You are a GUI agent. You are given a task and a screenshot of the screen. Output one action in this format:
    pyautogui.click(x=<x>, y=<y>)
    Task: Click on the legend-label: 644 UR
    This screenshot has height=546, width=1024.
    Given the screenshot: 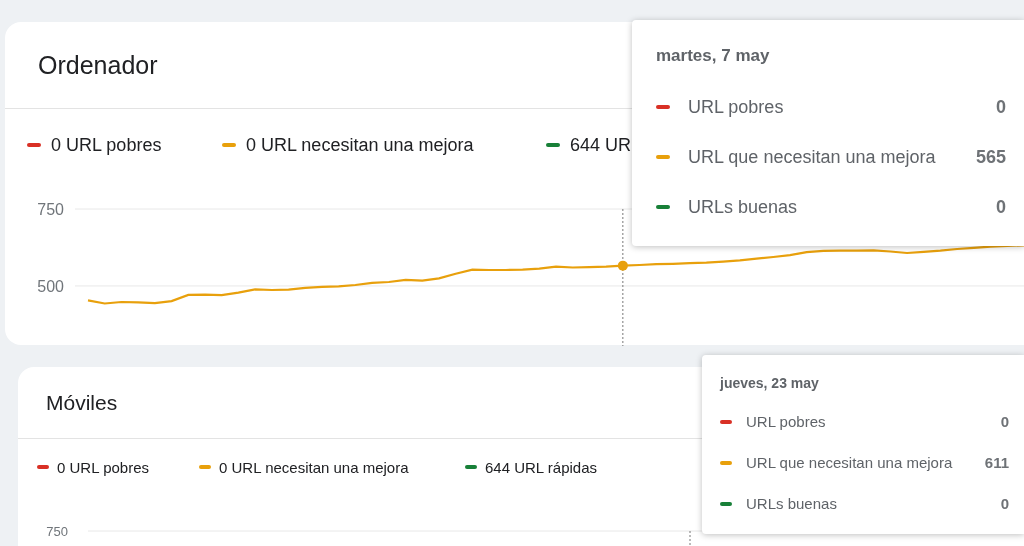 What is the action you would take?
    pyautogui.click(x=601, y=145)
    